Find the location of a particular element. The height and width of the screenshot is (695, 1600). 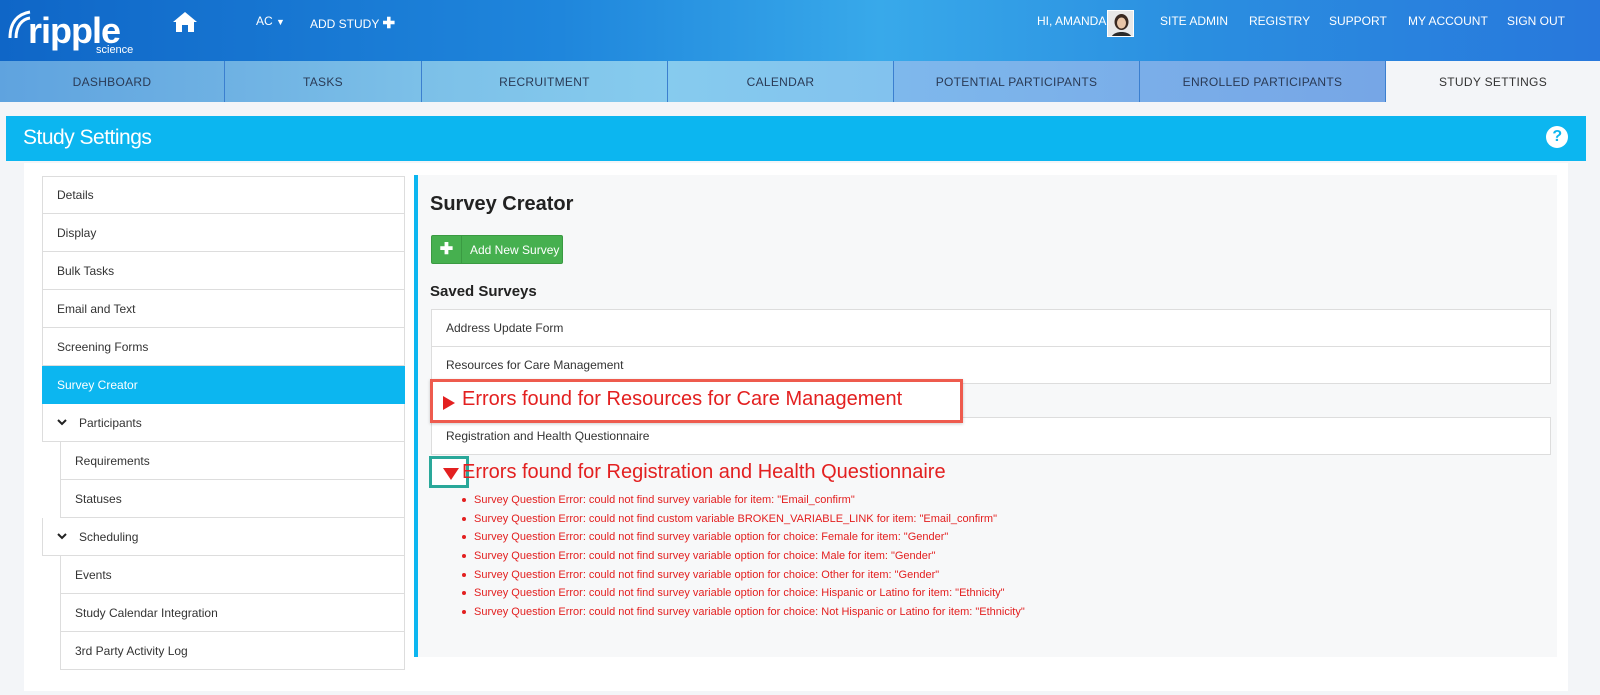

survey-name: Address Update Form is located at coordinates (505, 328).